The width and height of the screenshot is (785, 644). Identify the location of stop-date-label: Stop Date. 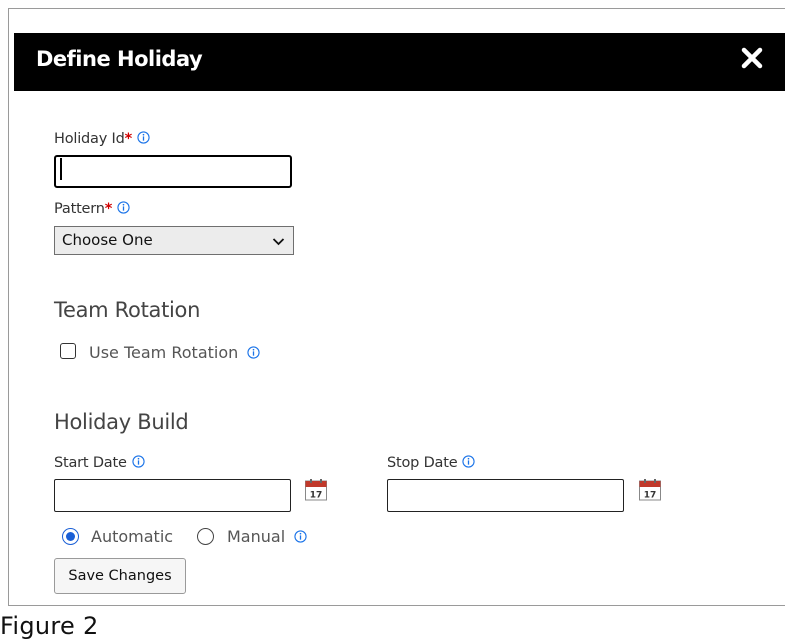
(431, 463).